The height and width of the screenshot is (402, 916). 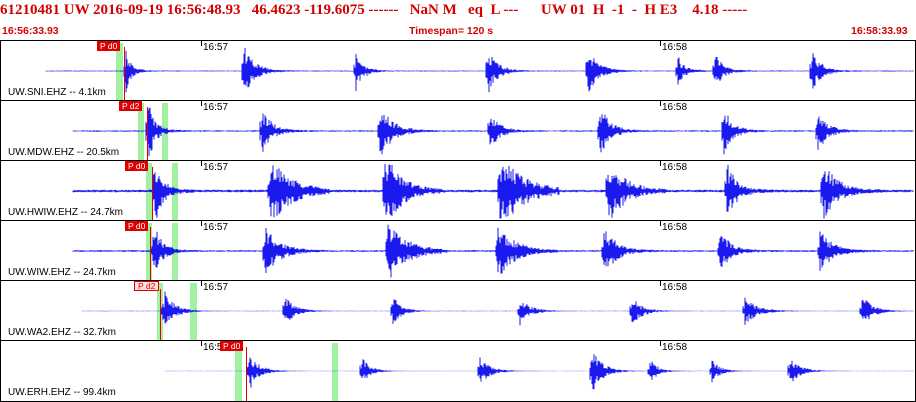 I want to click on start-time: 16:56:33.93, so click(x=30, y=31).